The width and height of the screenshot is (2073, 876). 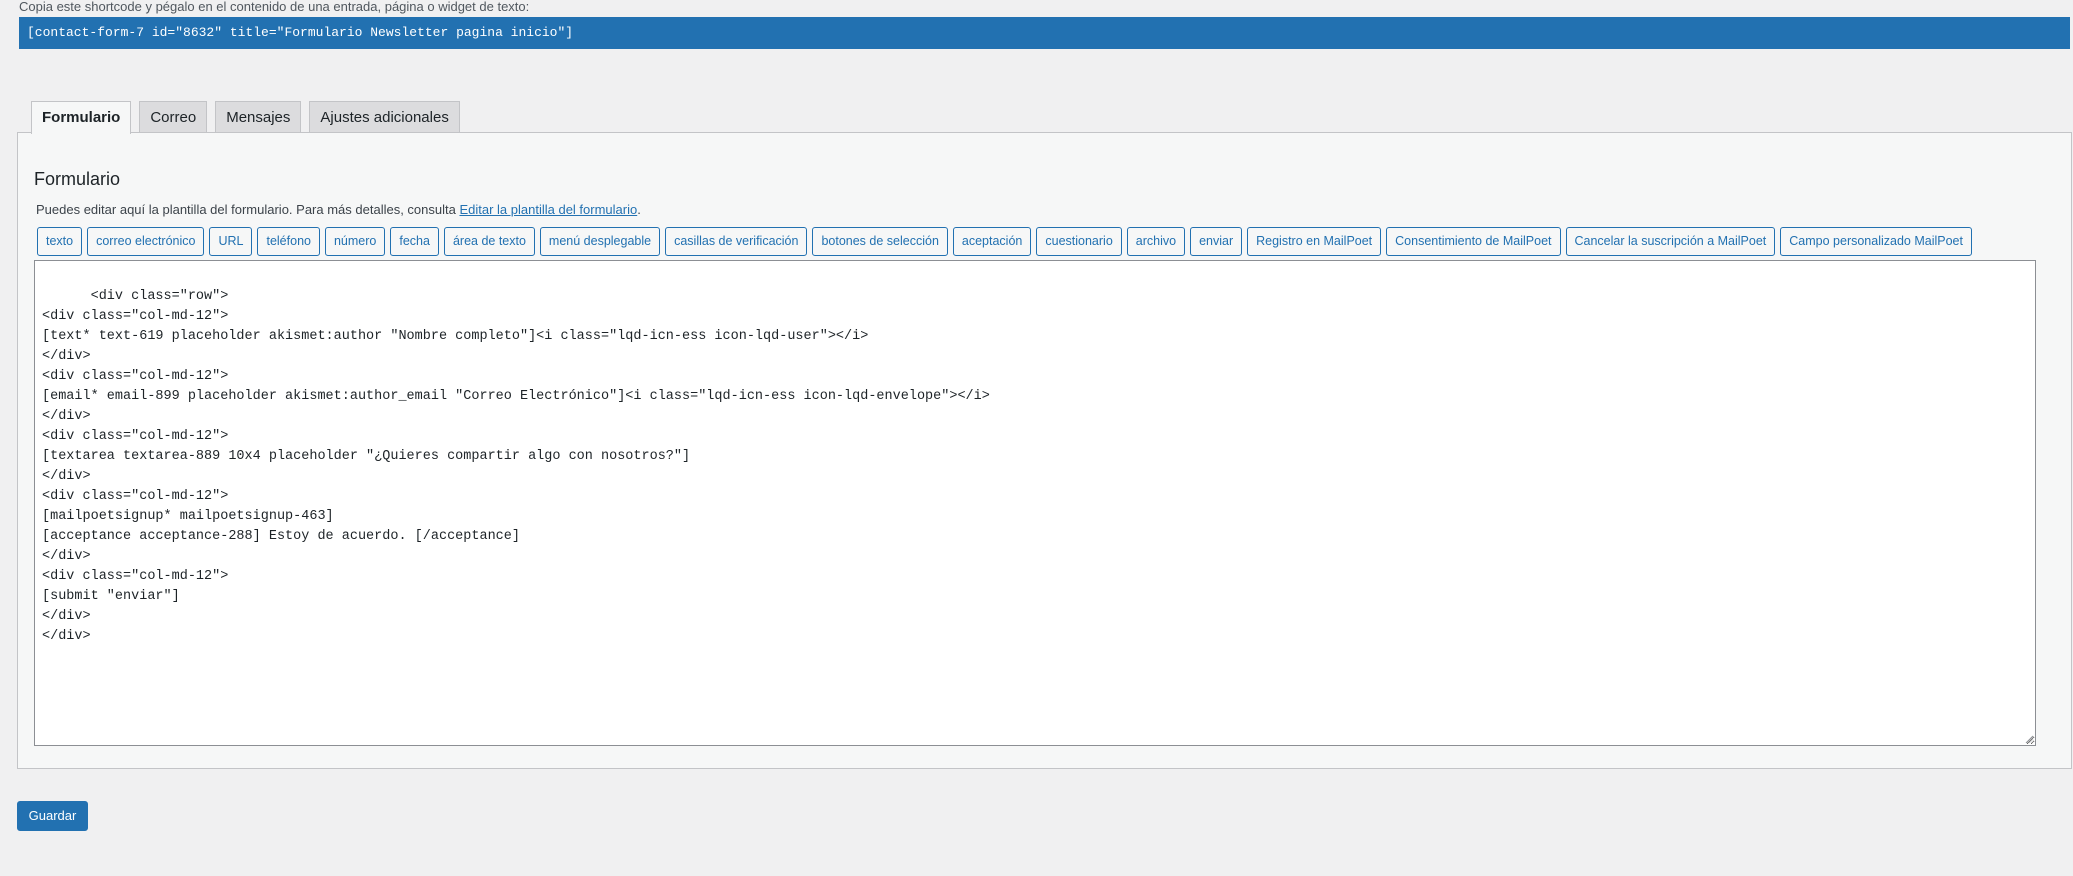 What do you see at coordinates (639, 209) in the screenshot?
I see `panel-description-end: .` at bounding box center [639, 209].